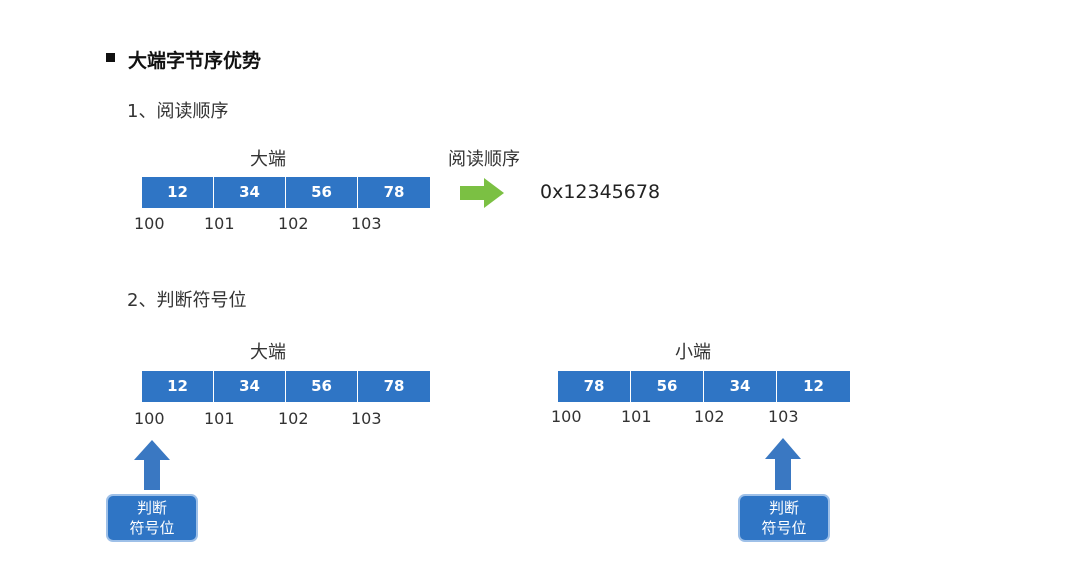 The width and height of the screenshot is (1080, 581). Describe the element at coordinates (693, 352) in the screenshot. I see `s2-little-endian-label: 小端` at that location.